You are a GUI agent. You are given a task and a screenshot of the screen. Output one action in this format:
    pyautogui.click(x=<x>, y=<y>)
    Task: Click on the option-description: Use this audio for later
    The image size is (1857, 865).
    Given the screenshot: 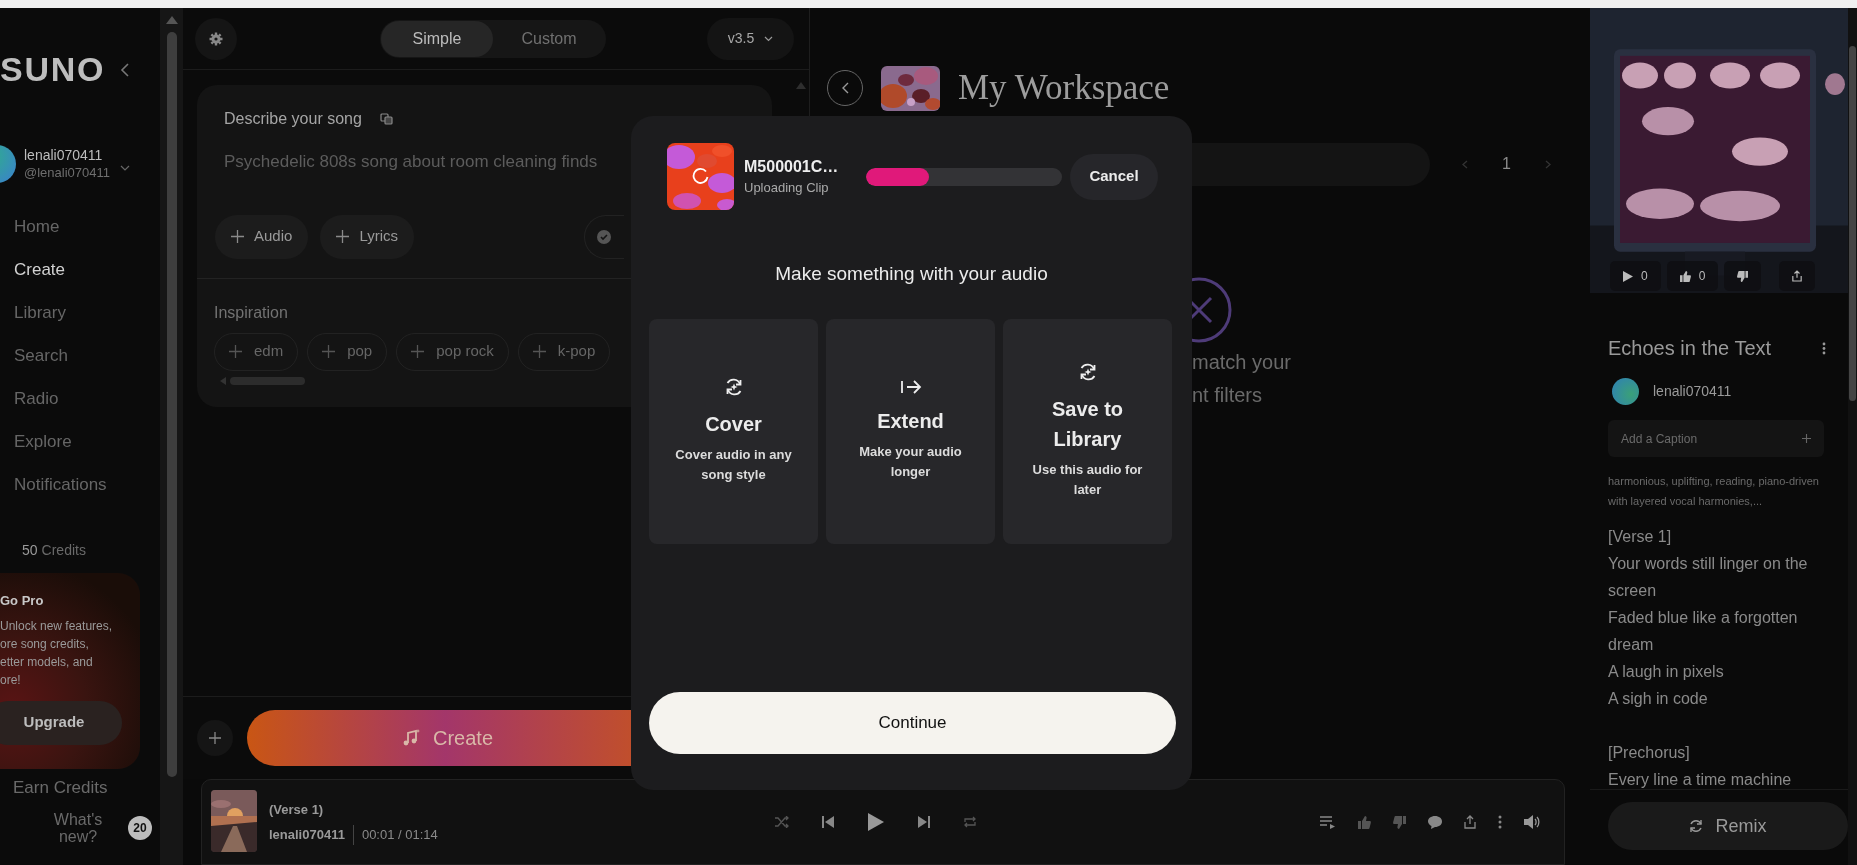 What is the action you would take?
    pyautogui.click(x=1087, y=480)
    